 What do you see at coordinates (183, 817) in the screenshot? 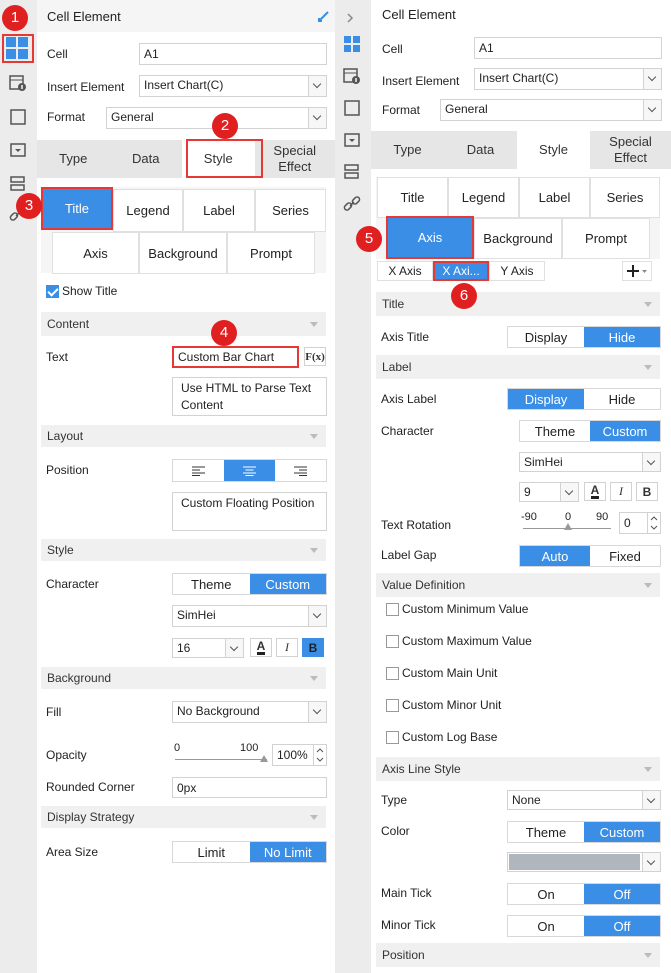
I see `section-display-strategy: Display Strategy` at bounding box center [183, 817].